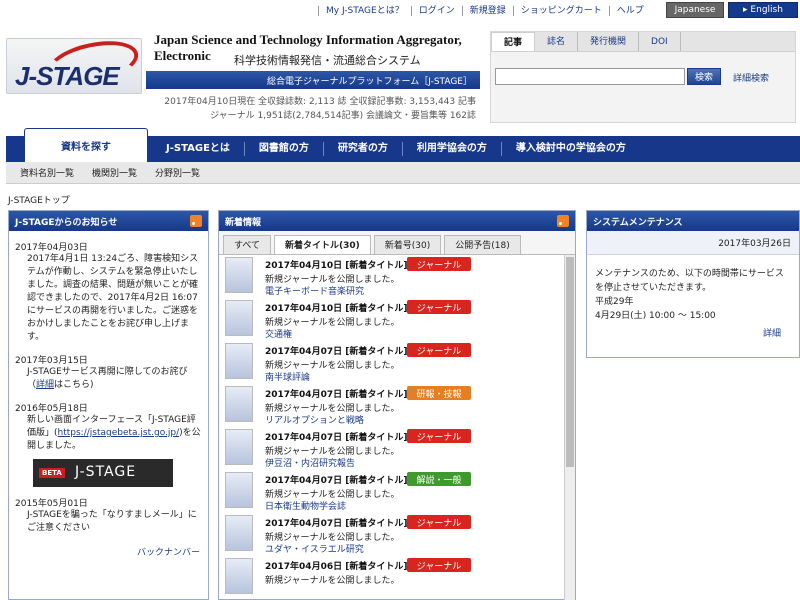  I want to click on lang-japanese-button: Japanese, so click(695, 10).